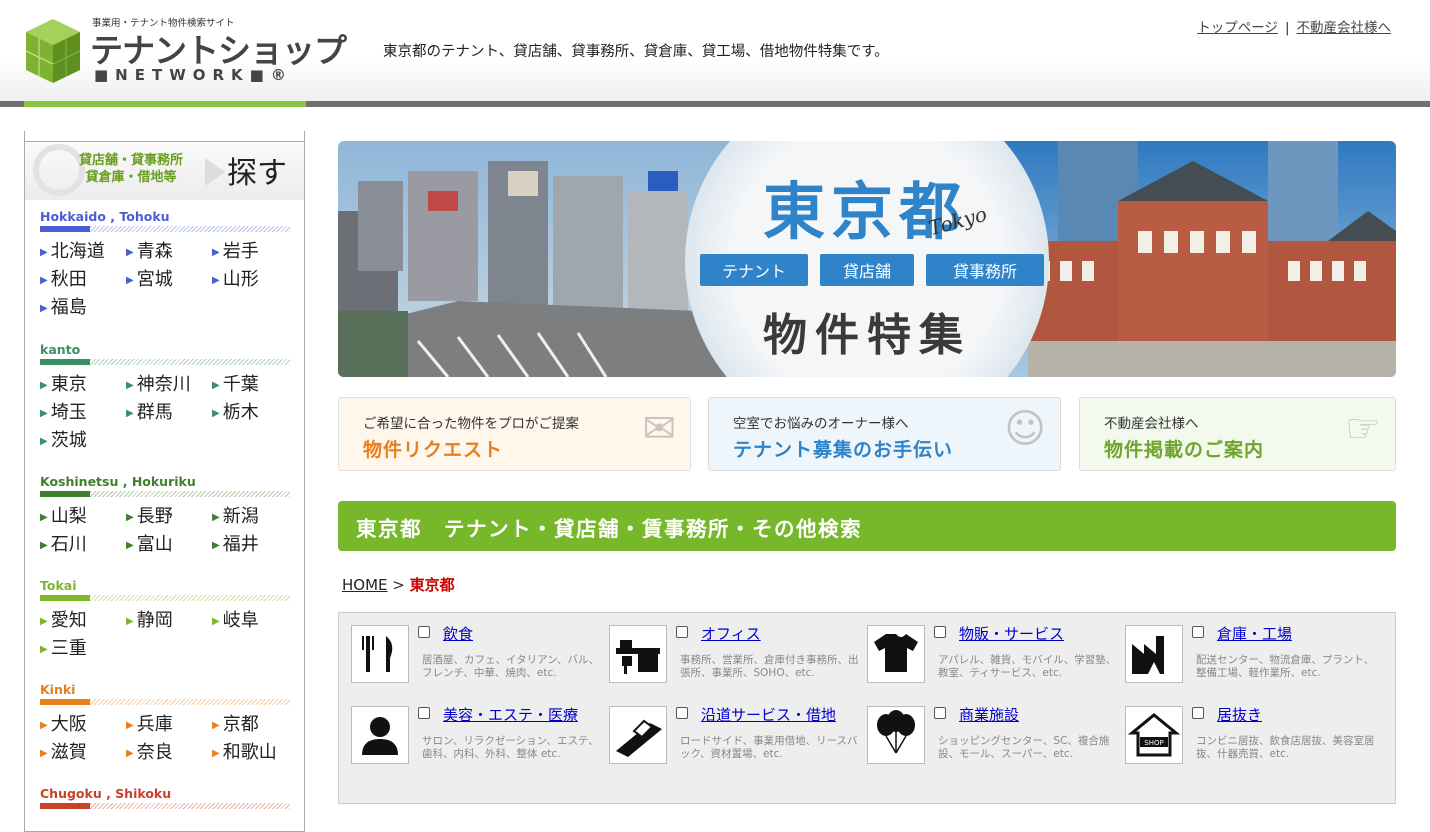 The width and height of the screenshot is (1430, 832). What do you see at coordinates (185, 52) in the screenshot?
I see `site-logo: 事業用・テナント物件検索サイト テナントショップ ■NETWORK■®` at bounding box center [185, 52].